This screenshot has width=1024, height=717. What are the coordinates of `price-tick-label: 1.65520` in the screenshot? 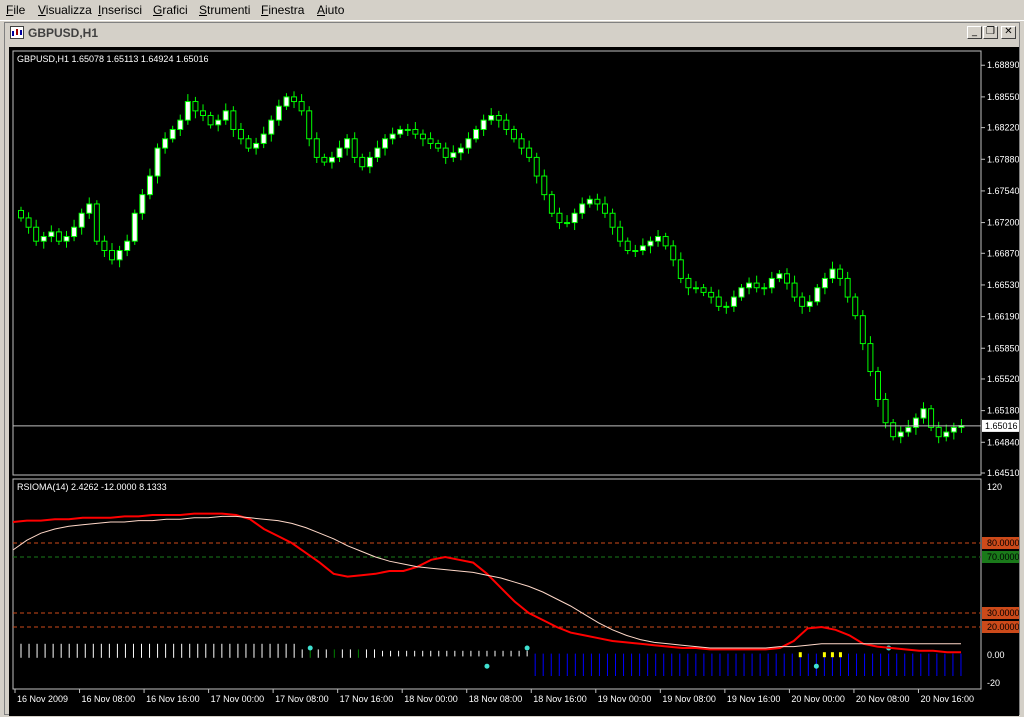 It's located at (1003, 379).